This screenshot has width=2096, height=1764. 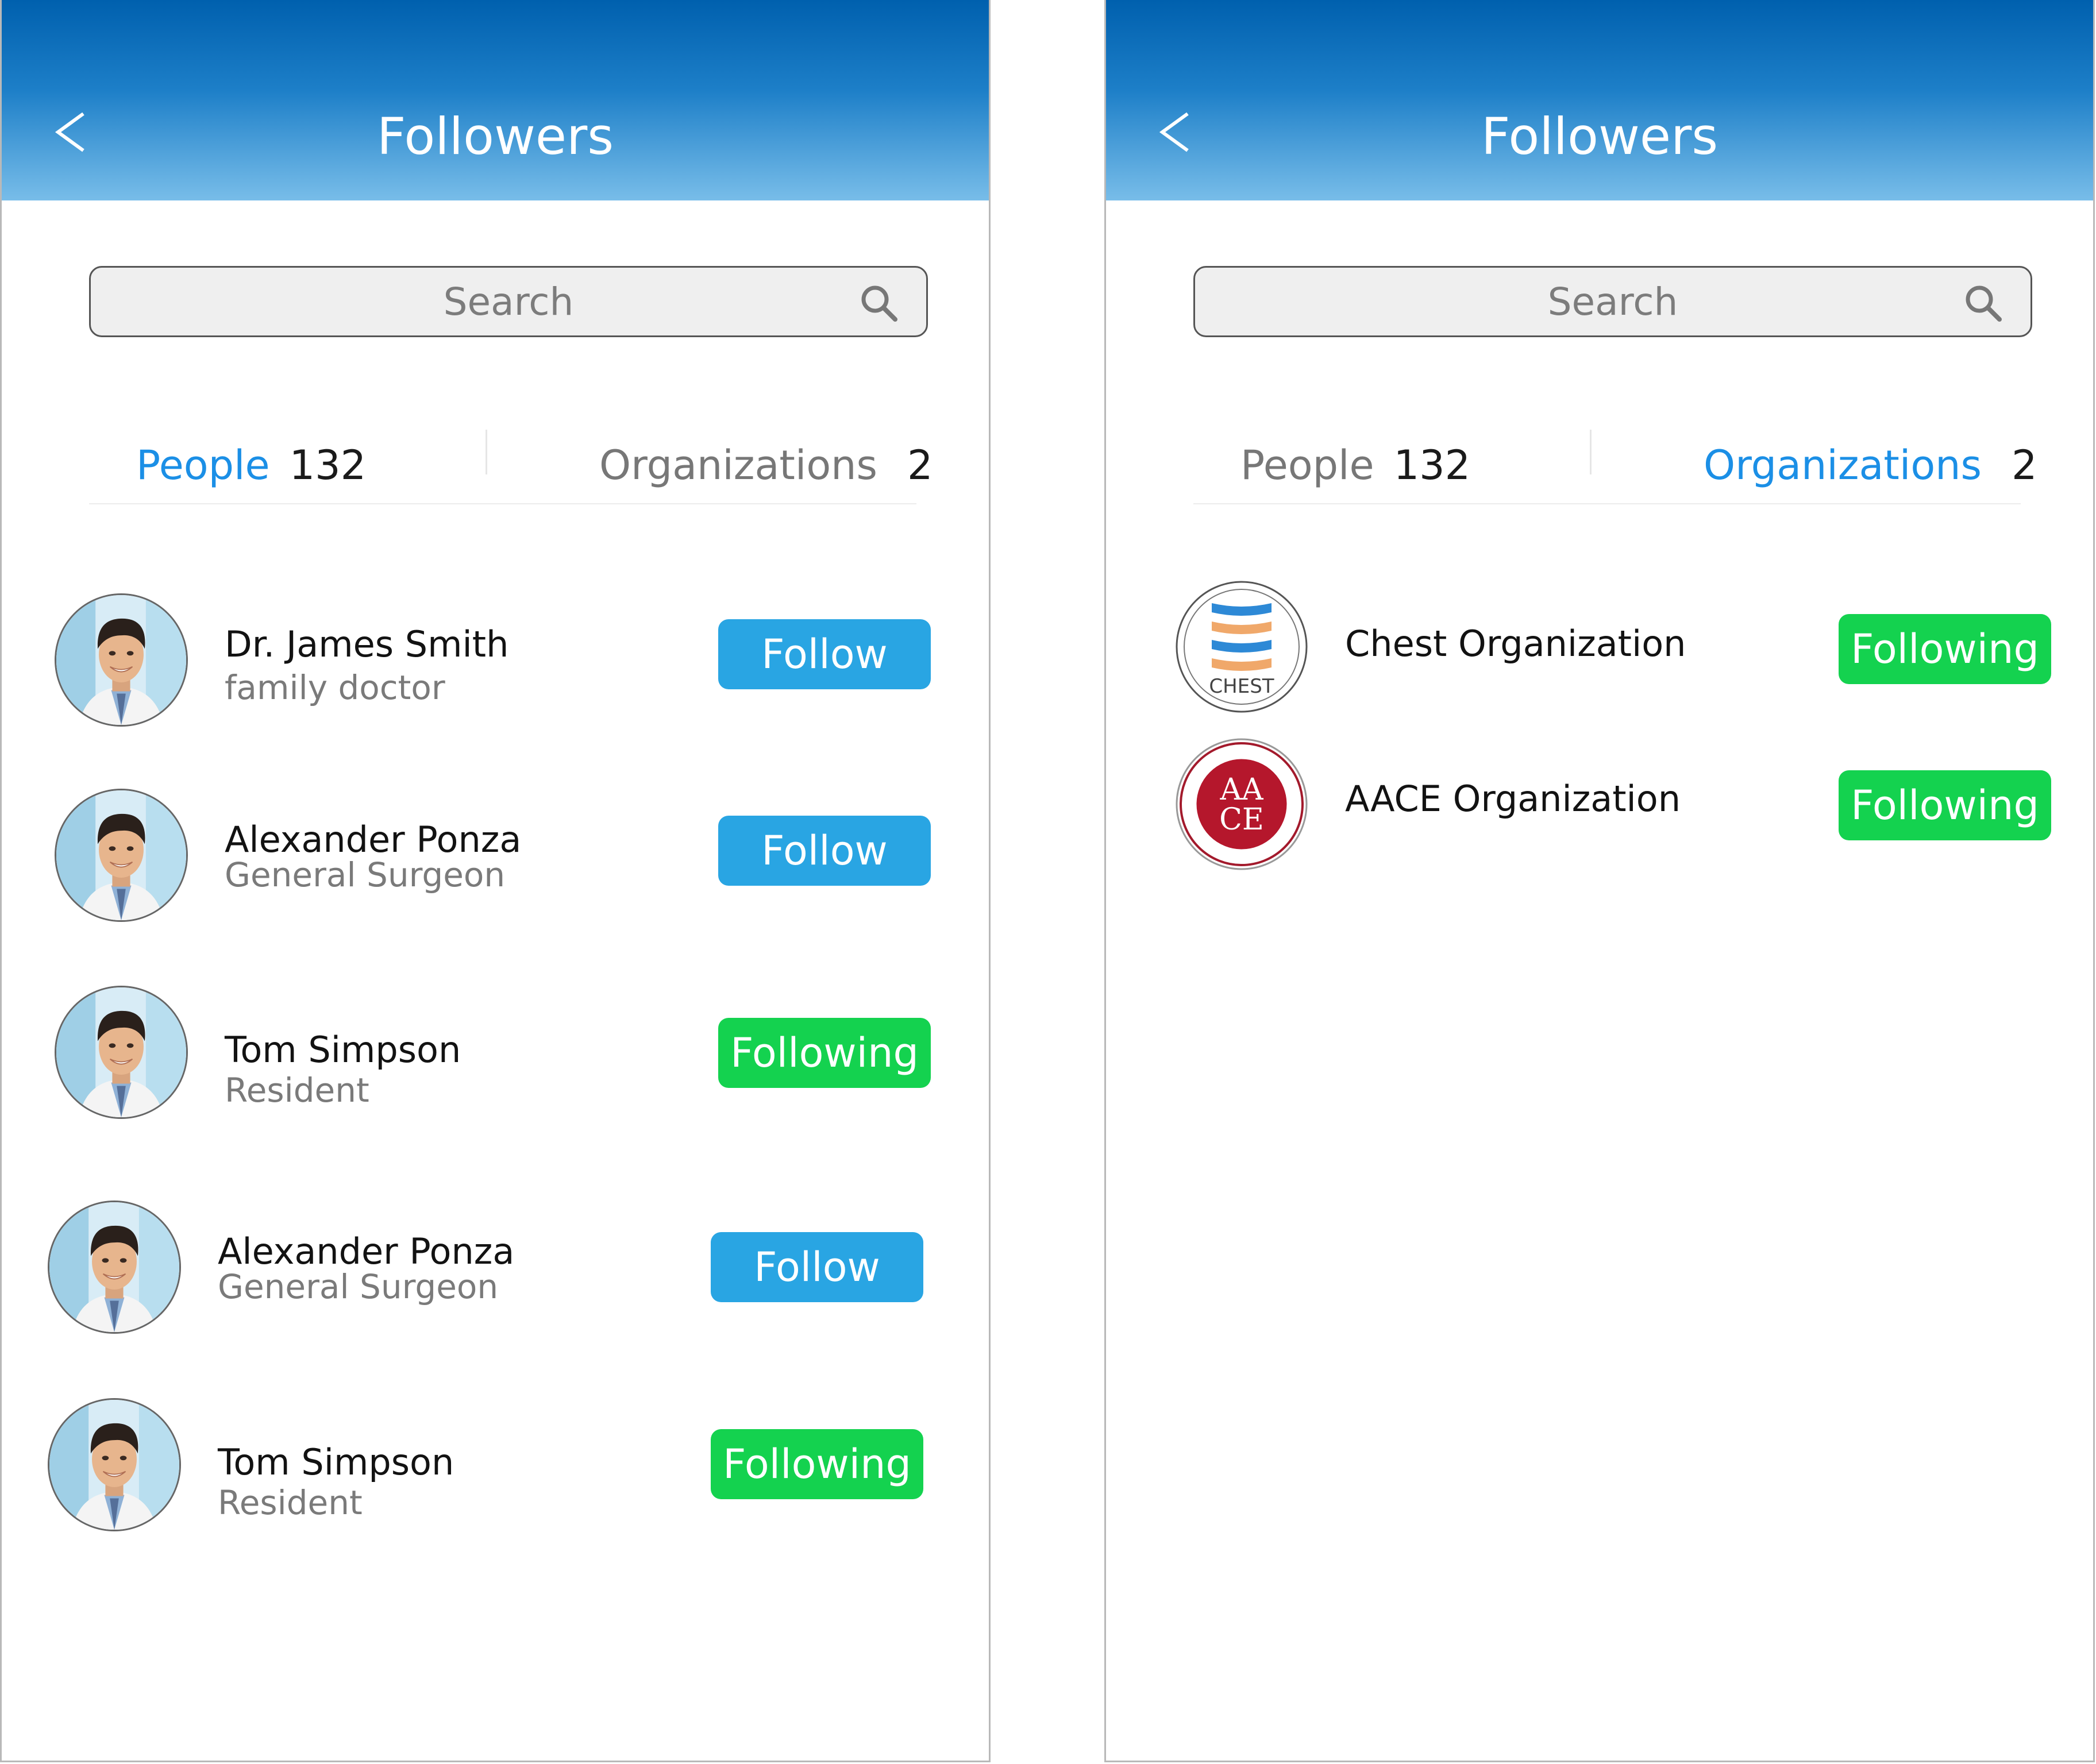 What do you see at coordinates (1241, 819) in the screenshot?
I see `svg-text: CE` at bounding box center [1241, 819].